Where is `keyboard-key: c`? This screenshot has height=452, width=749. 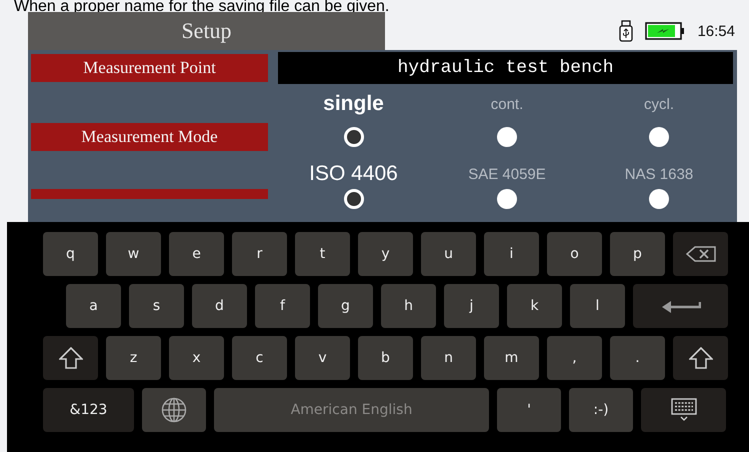 keyboard-key: c is located at coordinates (259, 358).